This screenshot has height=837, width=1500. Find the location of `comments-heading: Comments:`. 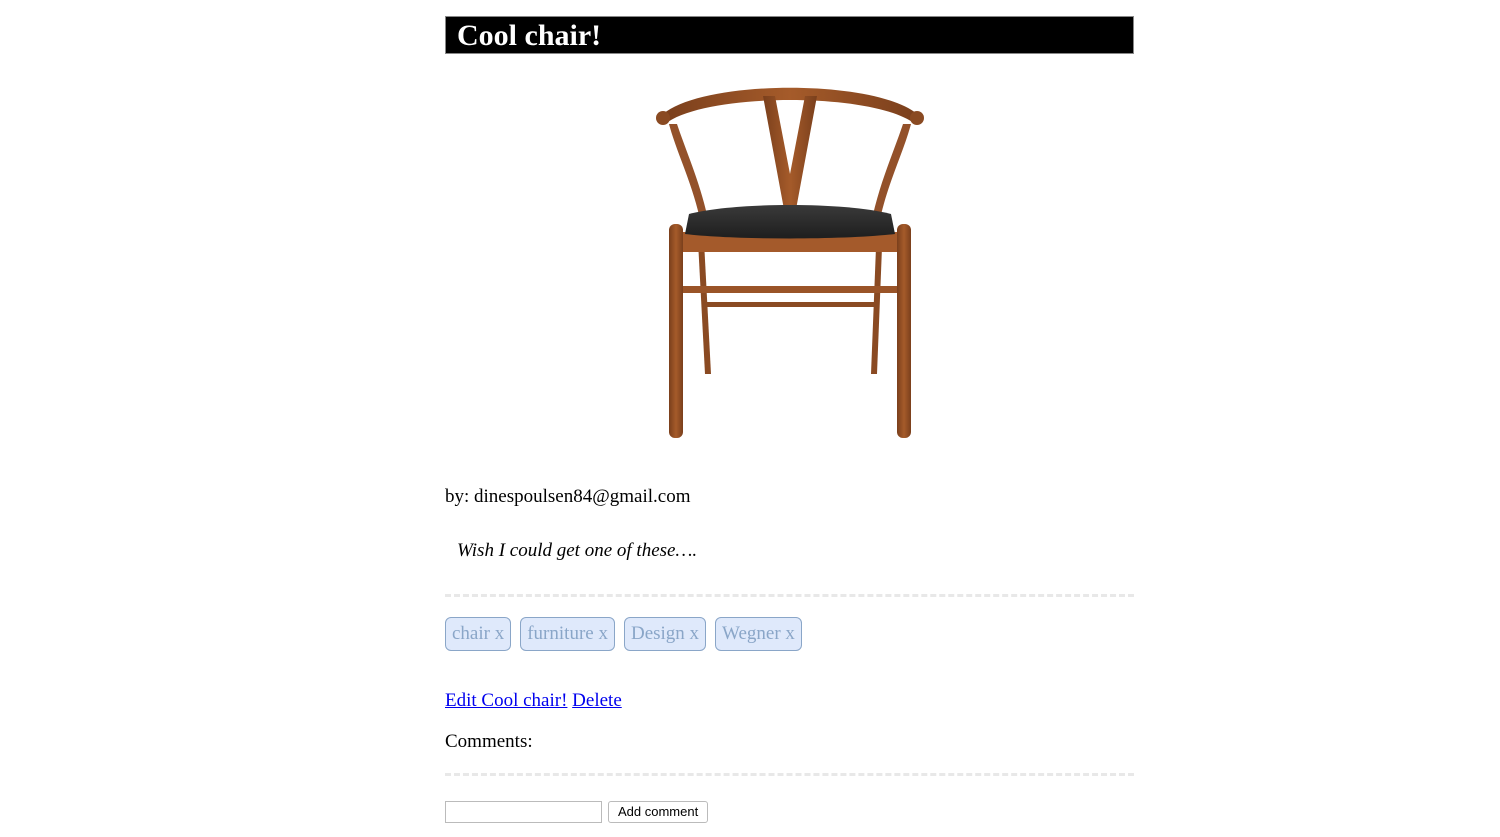

comments-heading: Comments: is located at coordinates (489, 741).